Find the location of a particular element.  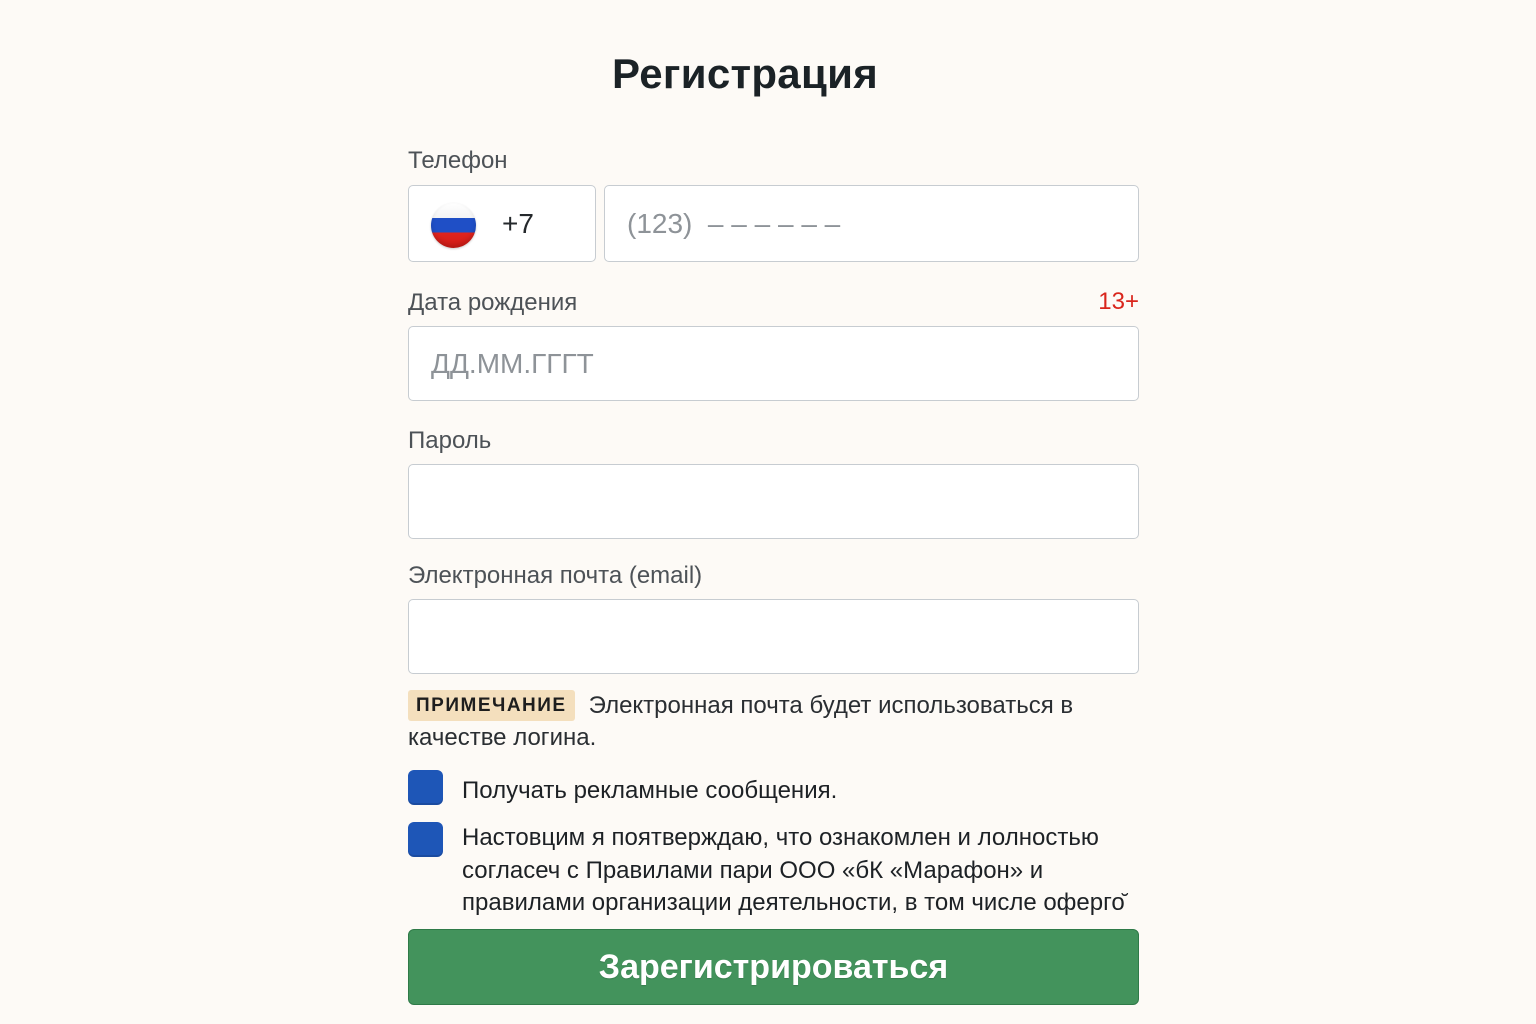

country-code: +7 is located at coordinates (518, 223).